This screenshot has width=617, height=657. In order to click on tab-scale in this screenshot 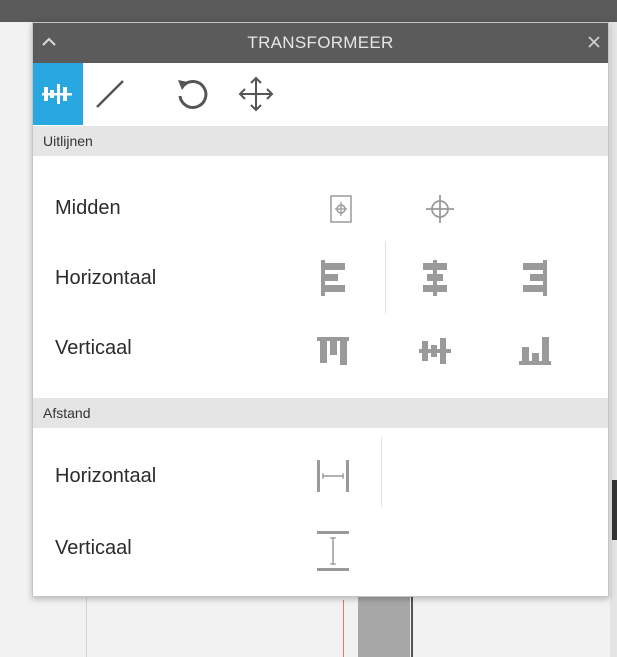, I will do `click(110, 94)`.